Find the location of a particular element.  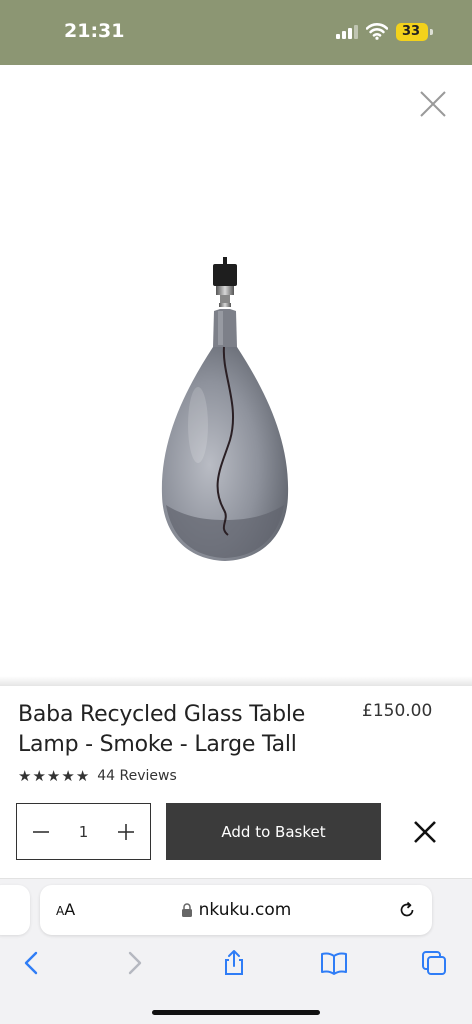

add-to-basket-button: Add to Basket is located at coordinates (273, 831).